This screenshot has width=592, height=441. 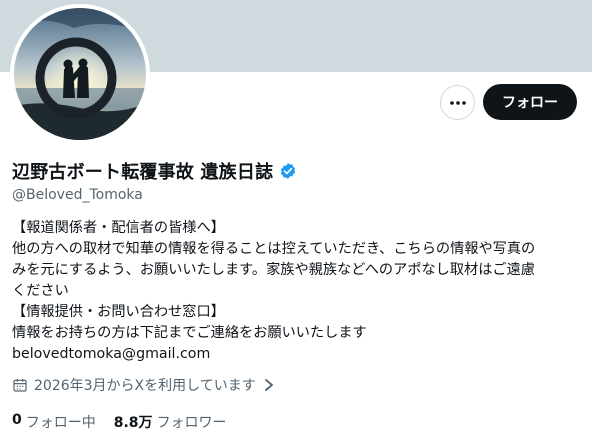 I want to click on avatar, so click(x=80, y=74).